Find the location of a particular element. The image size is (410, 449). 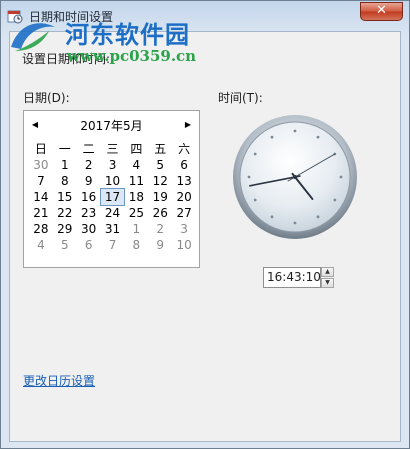

calendar-day: 29 is located at coordinates (65, 229).